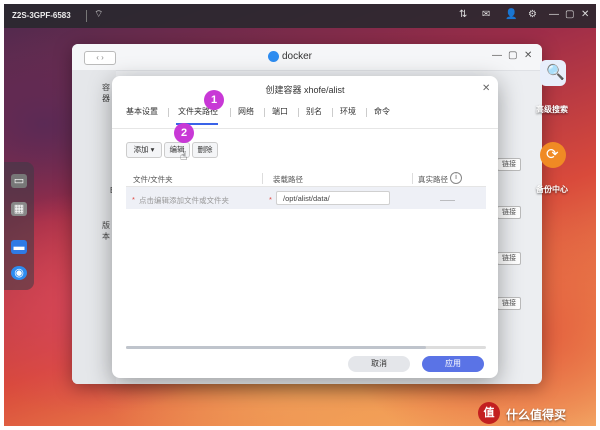 The height and width of the screenshot is (430, 600). Describe the element at coordinates (280, 111) in the screenshot. I see `tab-port: 端口` at that location.